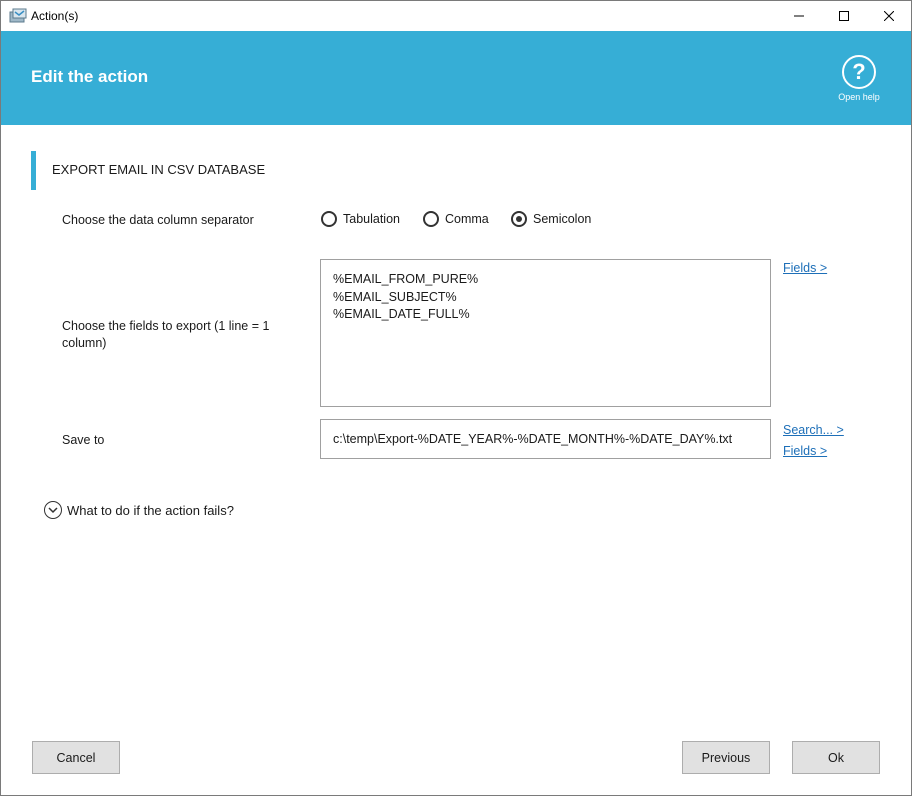 This screenshot has height=796, width=912. I want to click on page-title: Edit the action, so click(90, 76).